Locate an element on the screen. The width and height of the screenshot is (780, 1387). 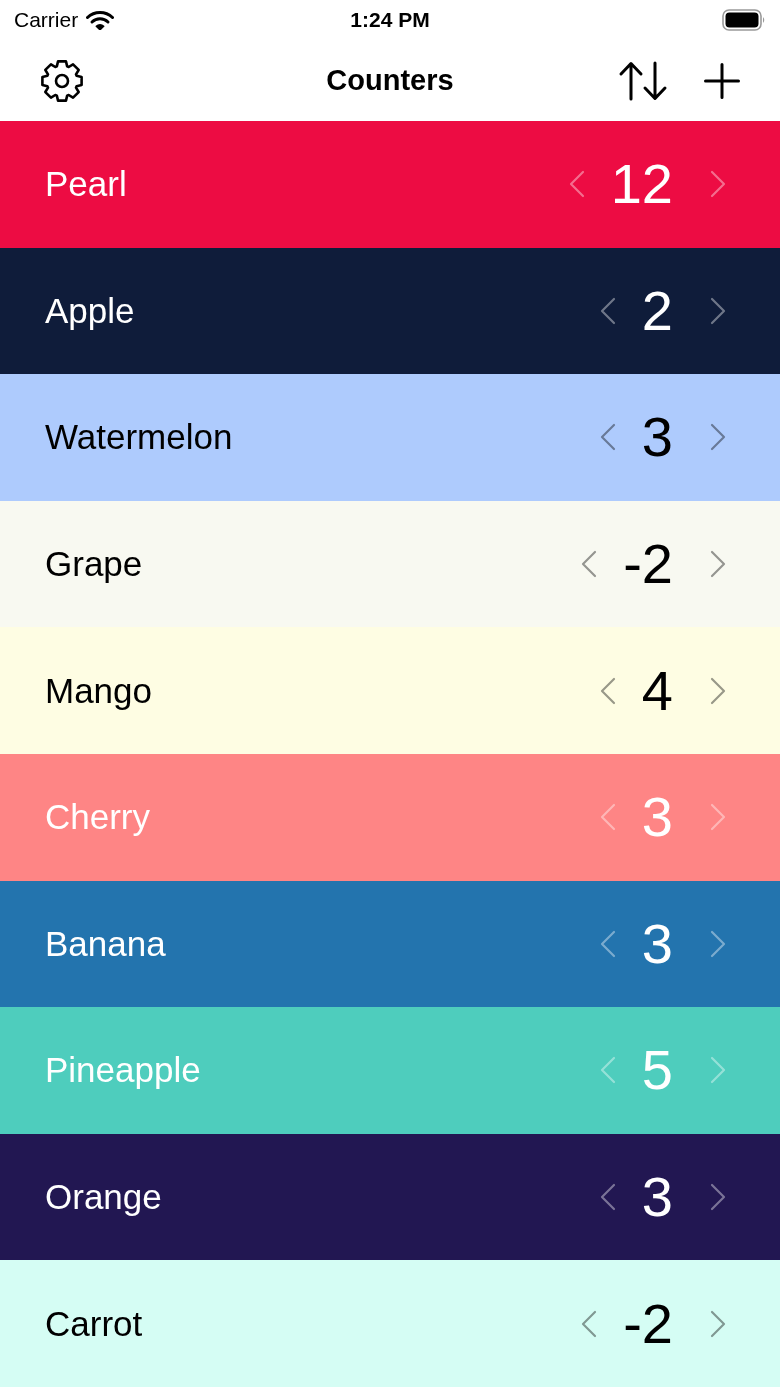
counter-row: Grape -2 is located at coordinates (390, 564).